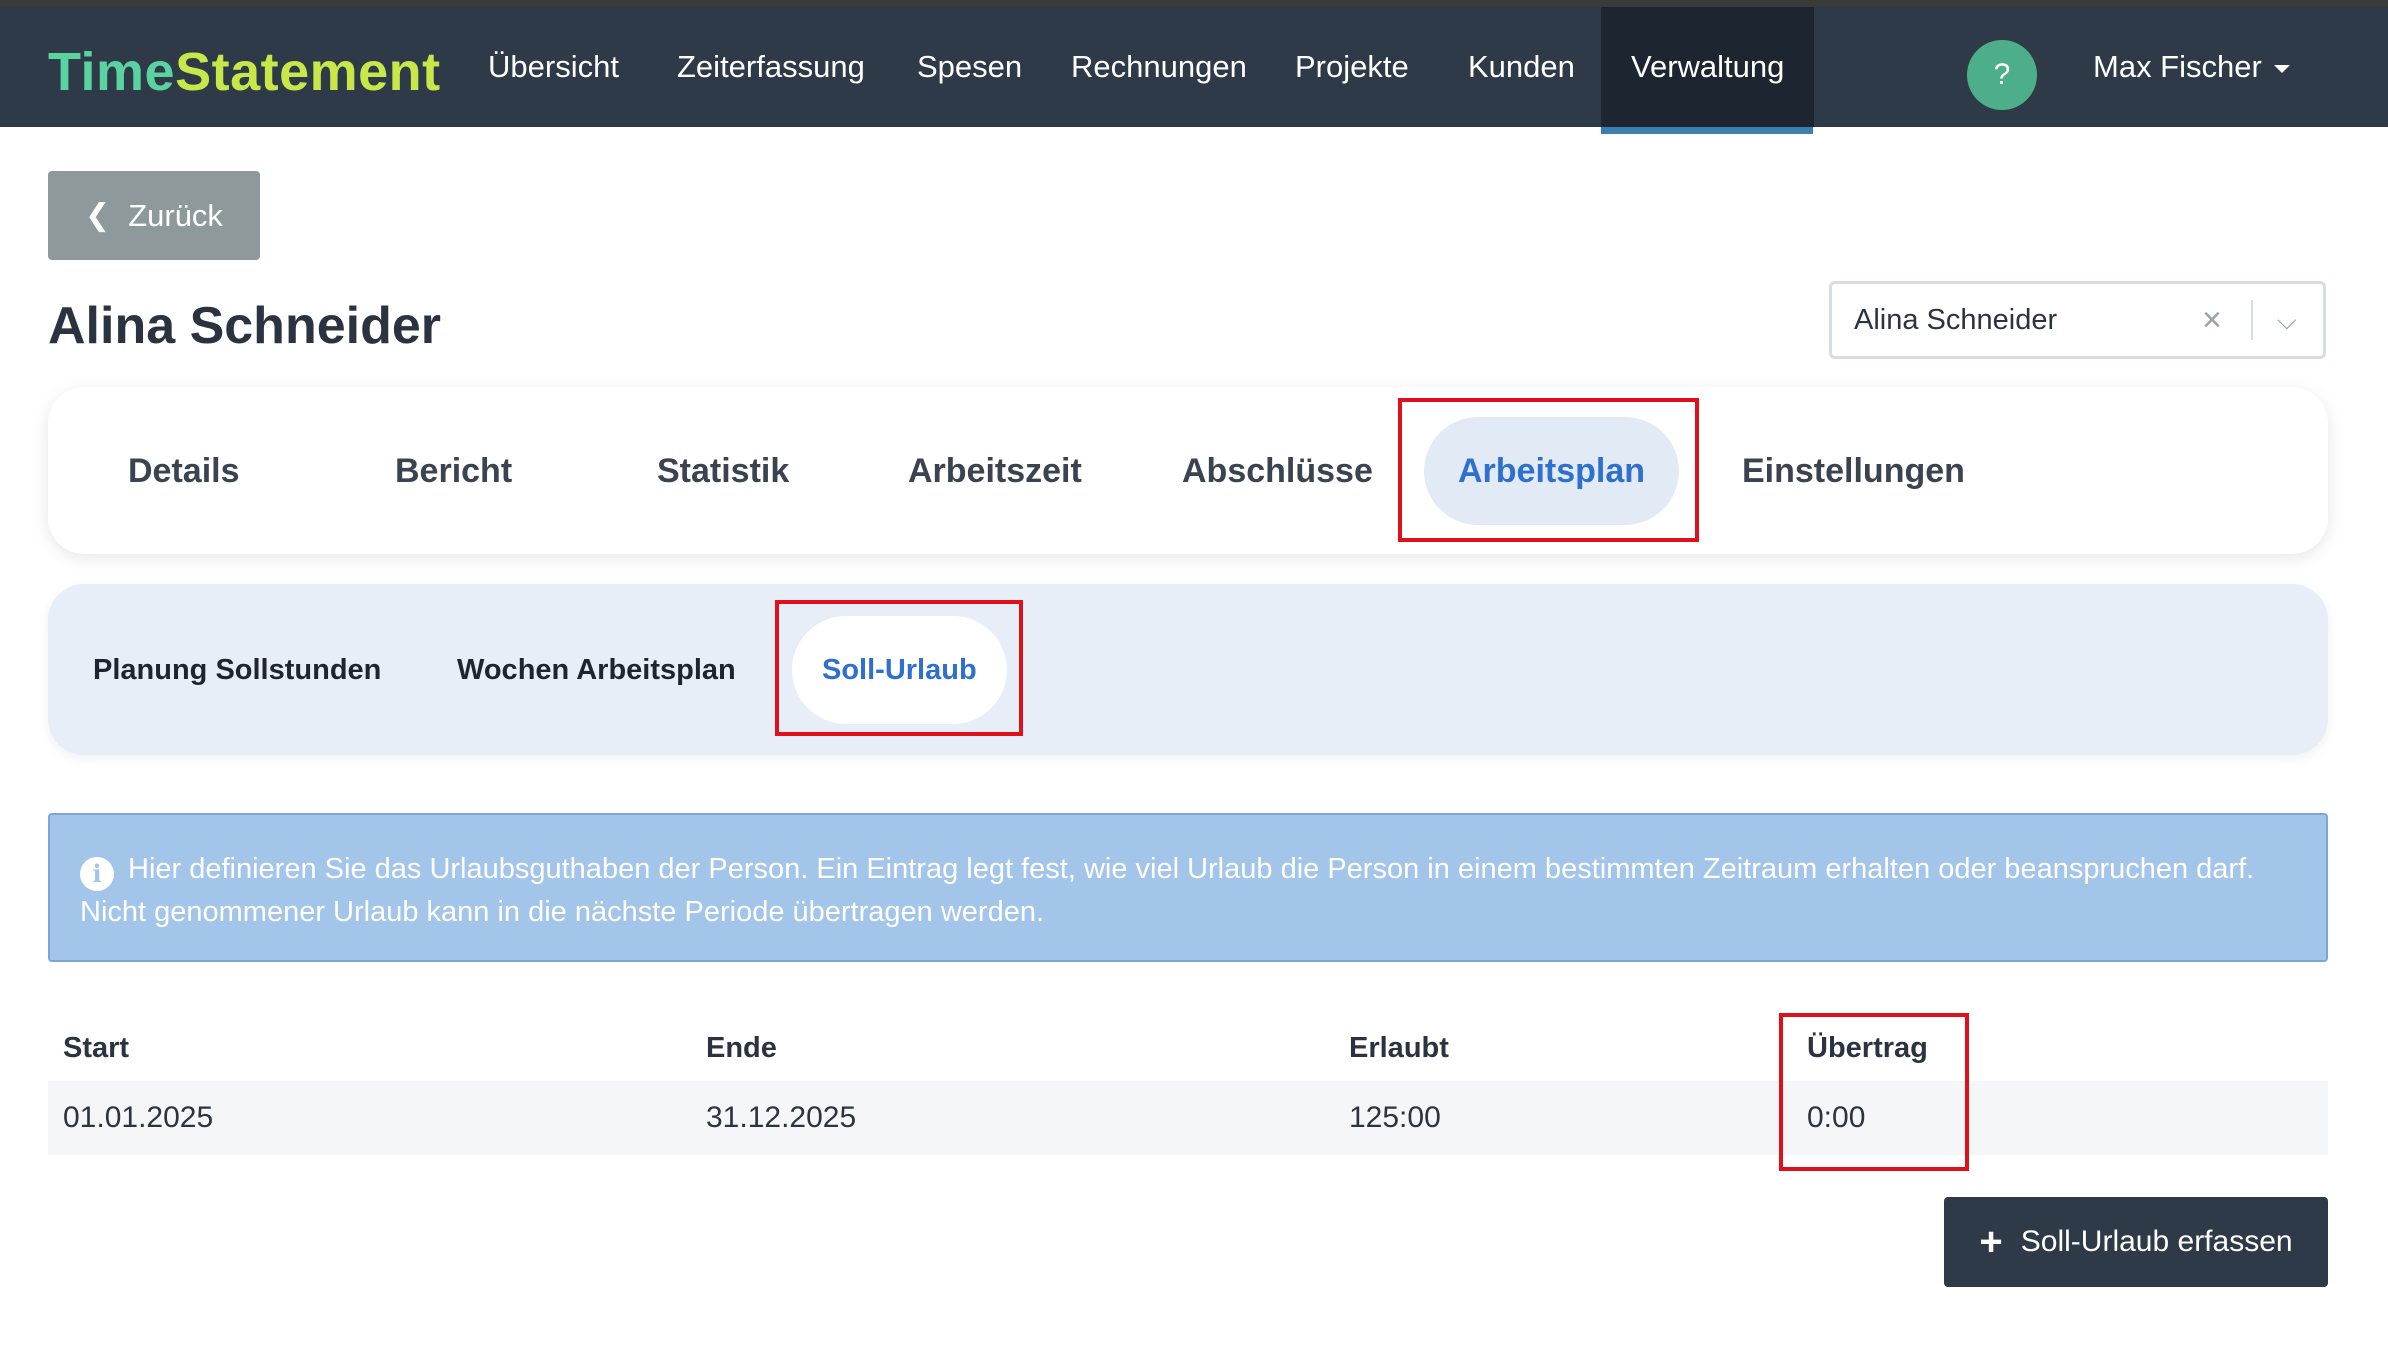 This screenshot has width=2388, height=1360. Describe the element at coordinates (175, 215) in the screenshot. I see `back-button-label: Zurück` at that location.